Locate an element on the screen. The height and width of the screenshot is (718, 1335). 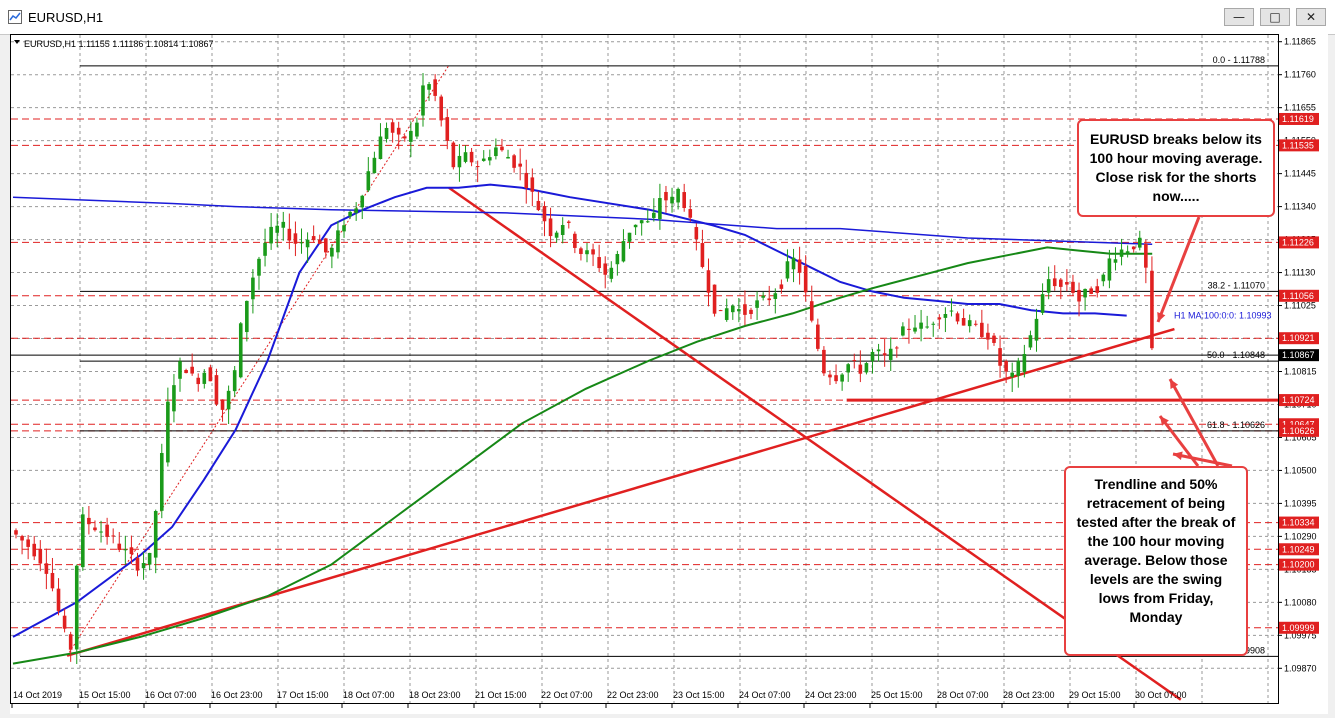
level-price-label: 1.10249 is located at coordinates (1298, 549).